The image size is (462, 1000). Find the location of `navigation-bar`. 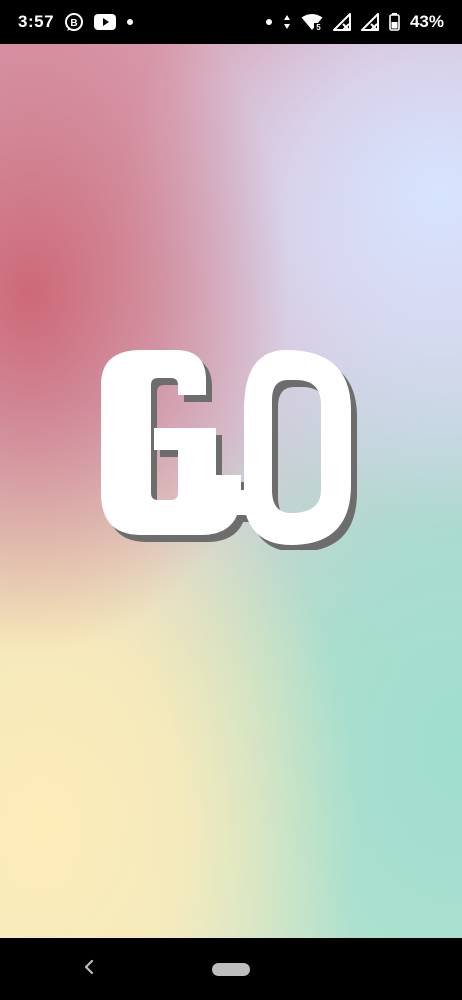

navigation-bar is located at coordinates (231, 969).